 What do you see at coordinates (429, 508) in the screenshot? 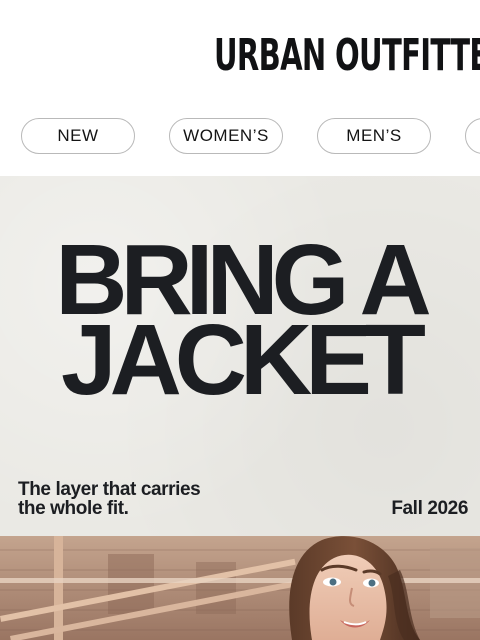
I see `season-label: Fall 2026` at bounding box center [429, 508].